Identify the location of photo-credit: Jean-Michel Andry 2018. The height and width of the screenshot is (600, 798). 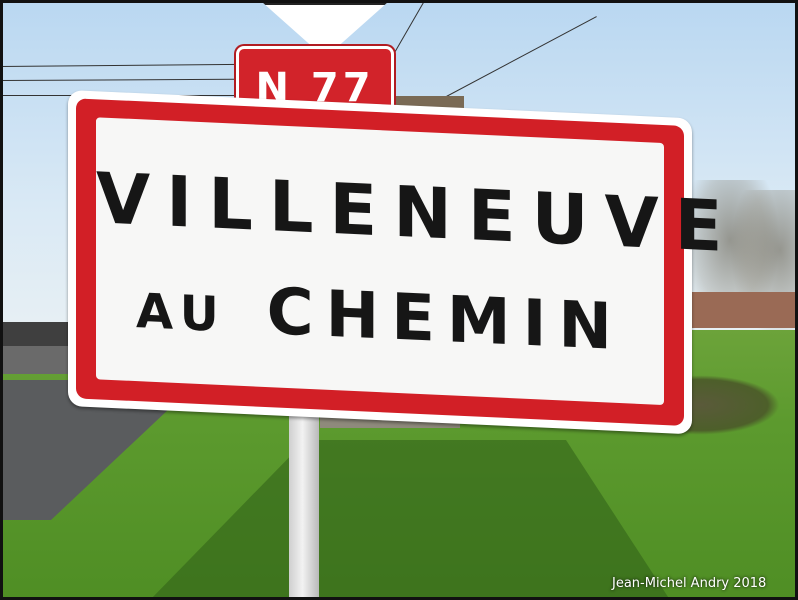
(689, 583).